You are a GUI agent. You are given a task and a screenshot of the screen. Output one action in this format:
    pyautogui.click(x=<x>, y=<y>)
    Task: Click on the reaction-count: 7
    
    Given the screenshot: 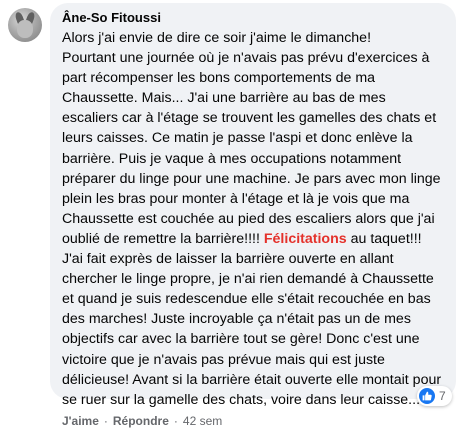 What is the action you would take?
    pyautogui.click(x=442, y=396)
    